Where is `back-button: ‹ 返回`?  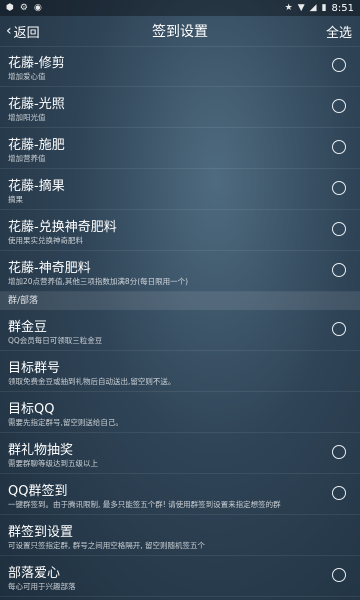 back-button: ‹ 返回 is located at coordinates (23, 31).